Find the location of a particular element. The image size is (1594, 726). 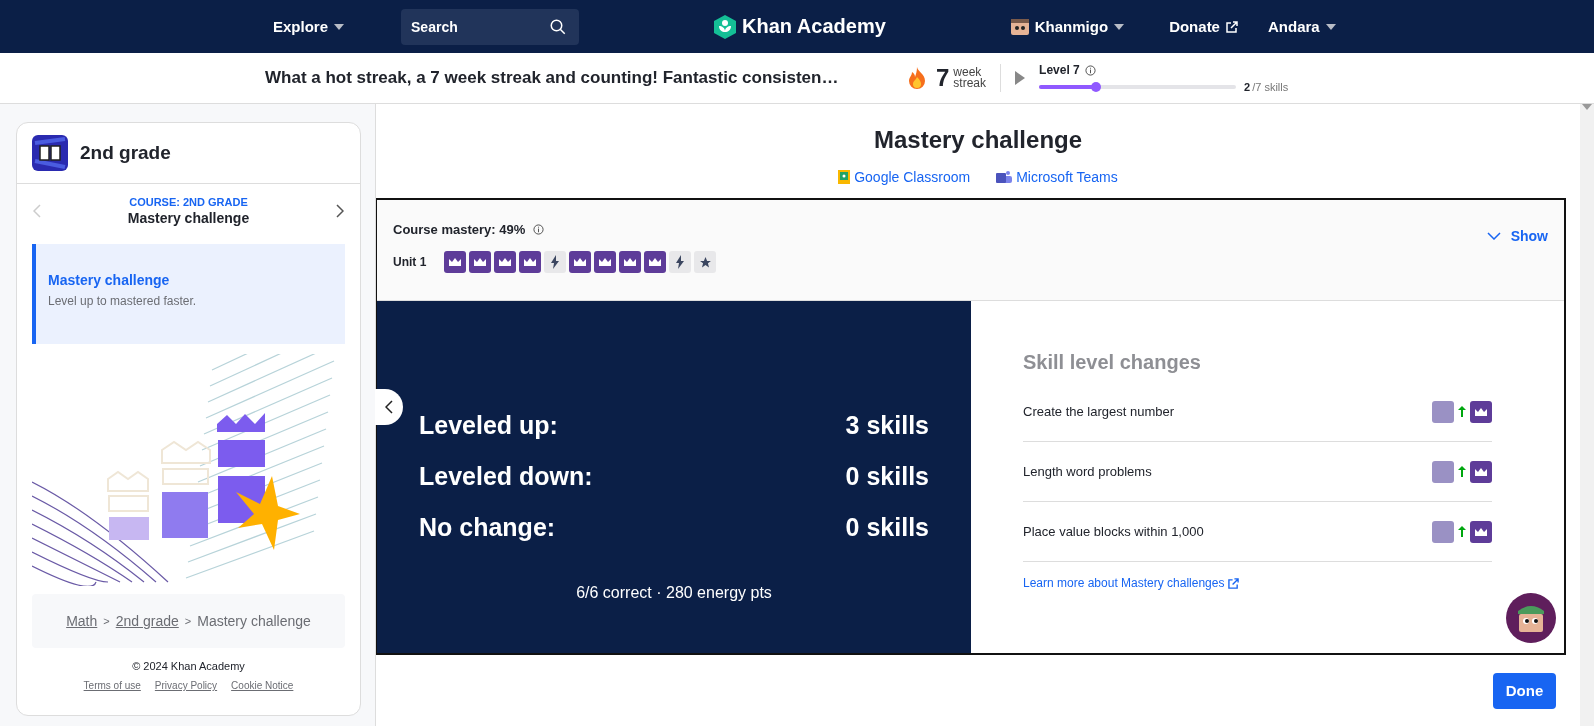

classroom-icon is located at coordinates (844, 177).